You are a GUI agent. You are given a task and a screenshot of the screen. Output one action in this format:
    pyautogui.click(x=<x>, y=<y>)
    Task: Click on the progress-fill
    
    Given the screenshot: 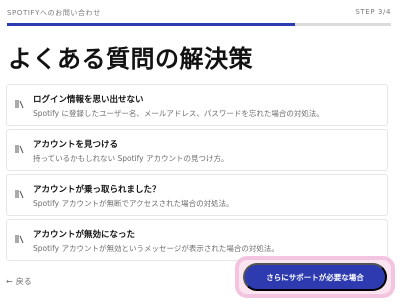 What is the action you would take?
    pyautogui.click(x=151, y=24)
    